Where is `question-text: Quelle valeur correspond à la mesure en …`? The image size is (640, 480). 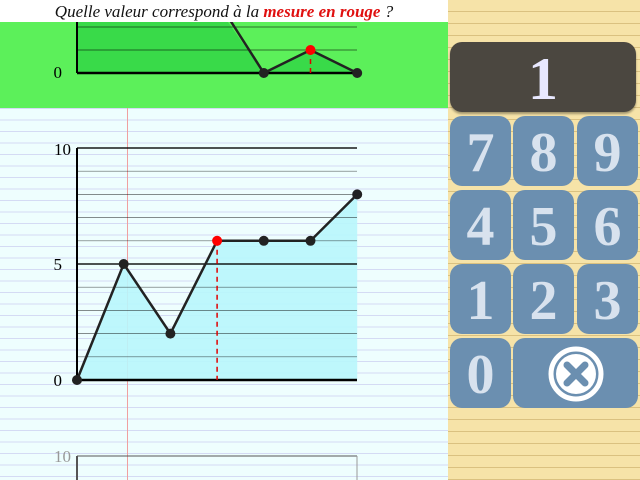 question-text: Quelle valeur correspond à la mesure en … is located at coordinates (224, 12).